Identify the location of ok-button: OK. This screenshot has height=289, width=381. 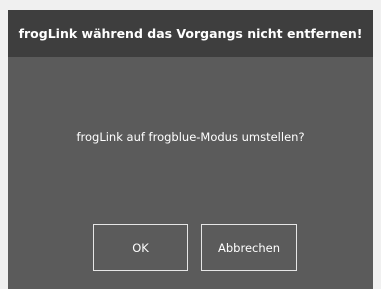
(140, 247).